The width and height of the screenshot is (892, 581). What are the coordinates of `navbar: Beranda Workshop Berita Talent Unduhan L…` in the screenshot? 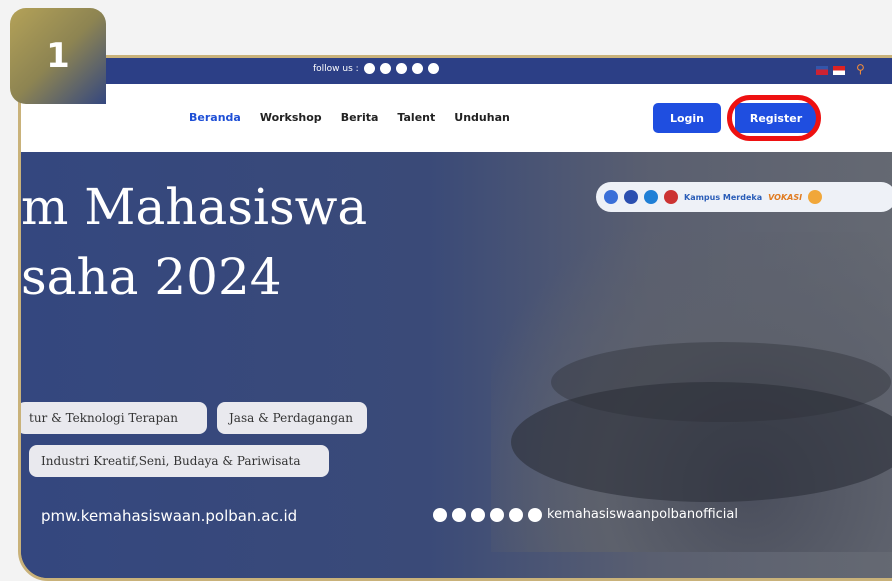 It's located at (456, 118).